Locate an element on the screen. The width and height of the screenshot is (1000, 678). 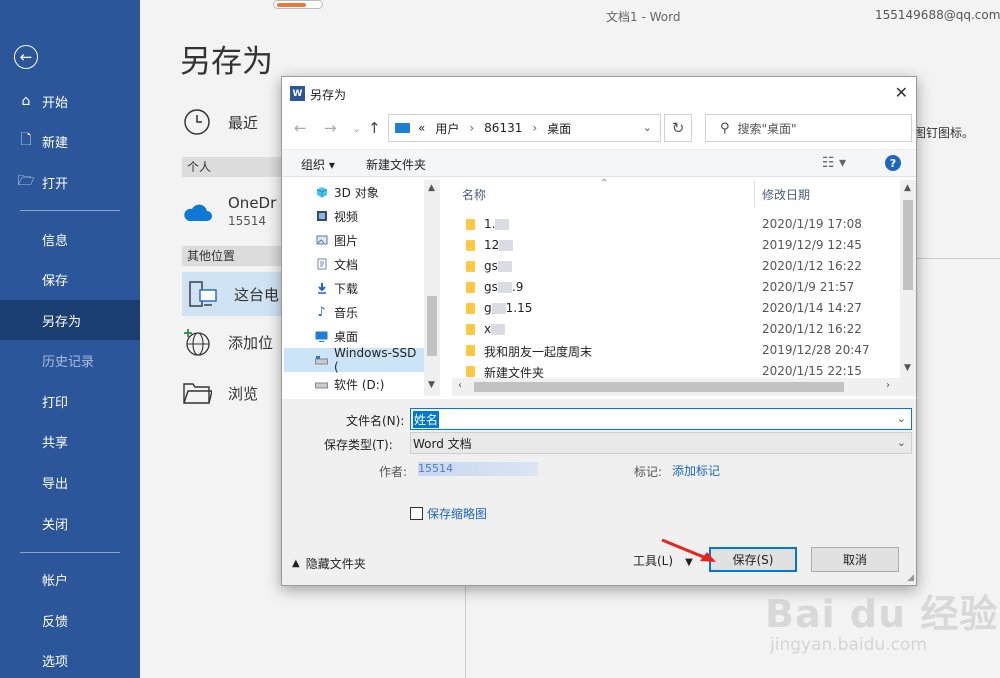
author-value: 15514 is located at coordinates (478, 469).